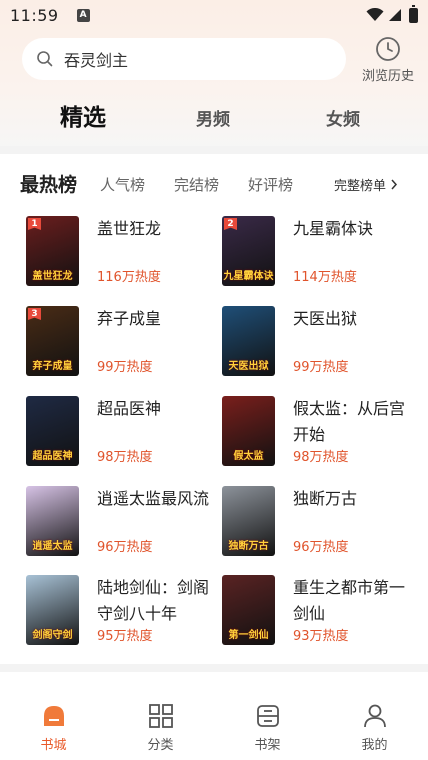  I want to click on book-cover: 剑阁守剑, so click(52, 610).